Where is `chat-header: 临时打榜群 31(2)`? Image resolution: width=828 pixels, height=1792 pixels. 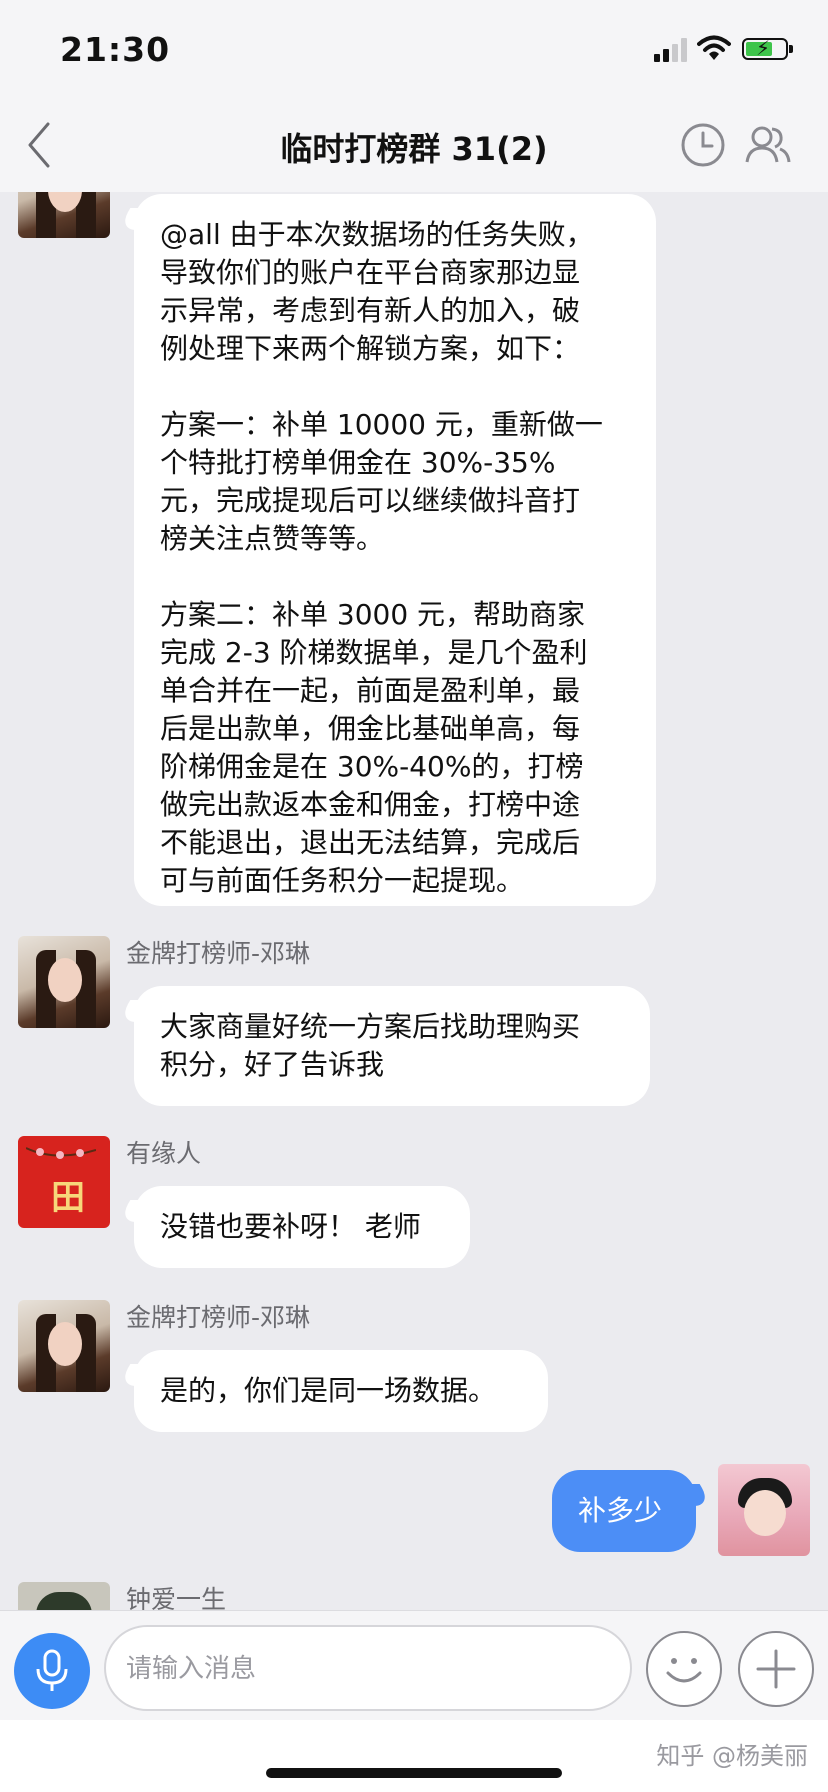
chat-header: 临时打榜群 31(2) is located at coordinates (414, 146).